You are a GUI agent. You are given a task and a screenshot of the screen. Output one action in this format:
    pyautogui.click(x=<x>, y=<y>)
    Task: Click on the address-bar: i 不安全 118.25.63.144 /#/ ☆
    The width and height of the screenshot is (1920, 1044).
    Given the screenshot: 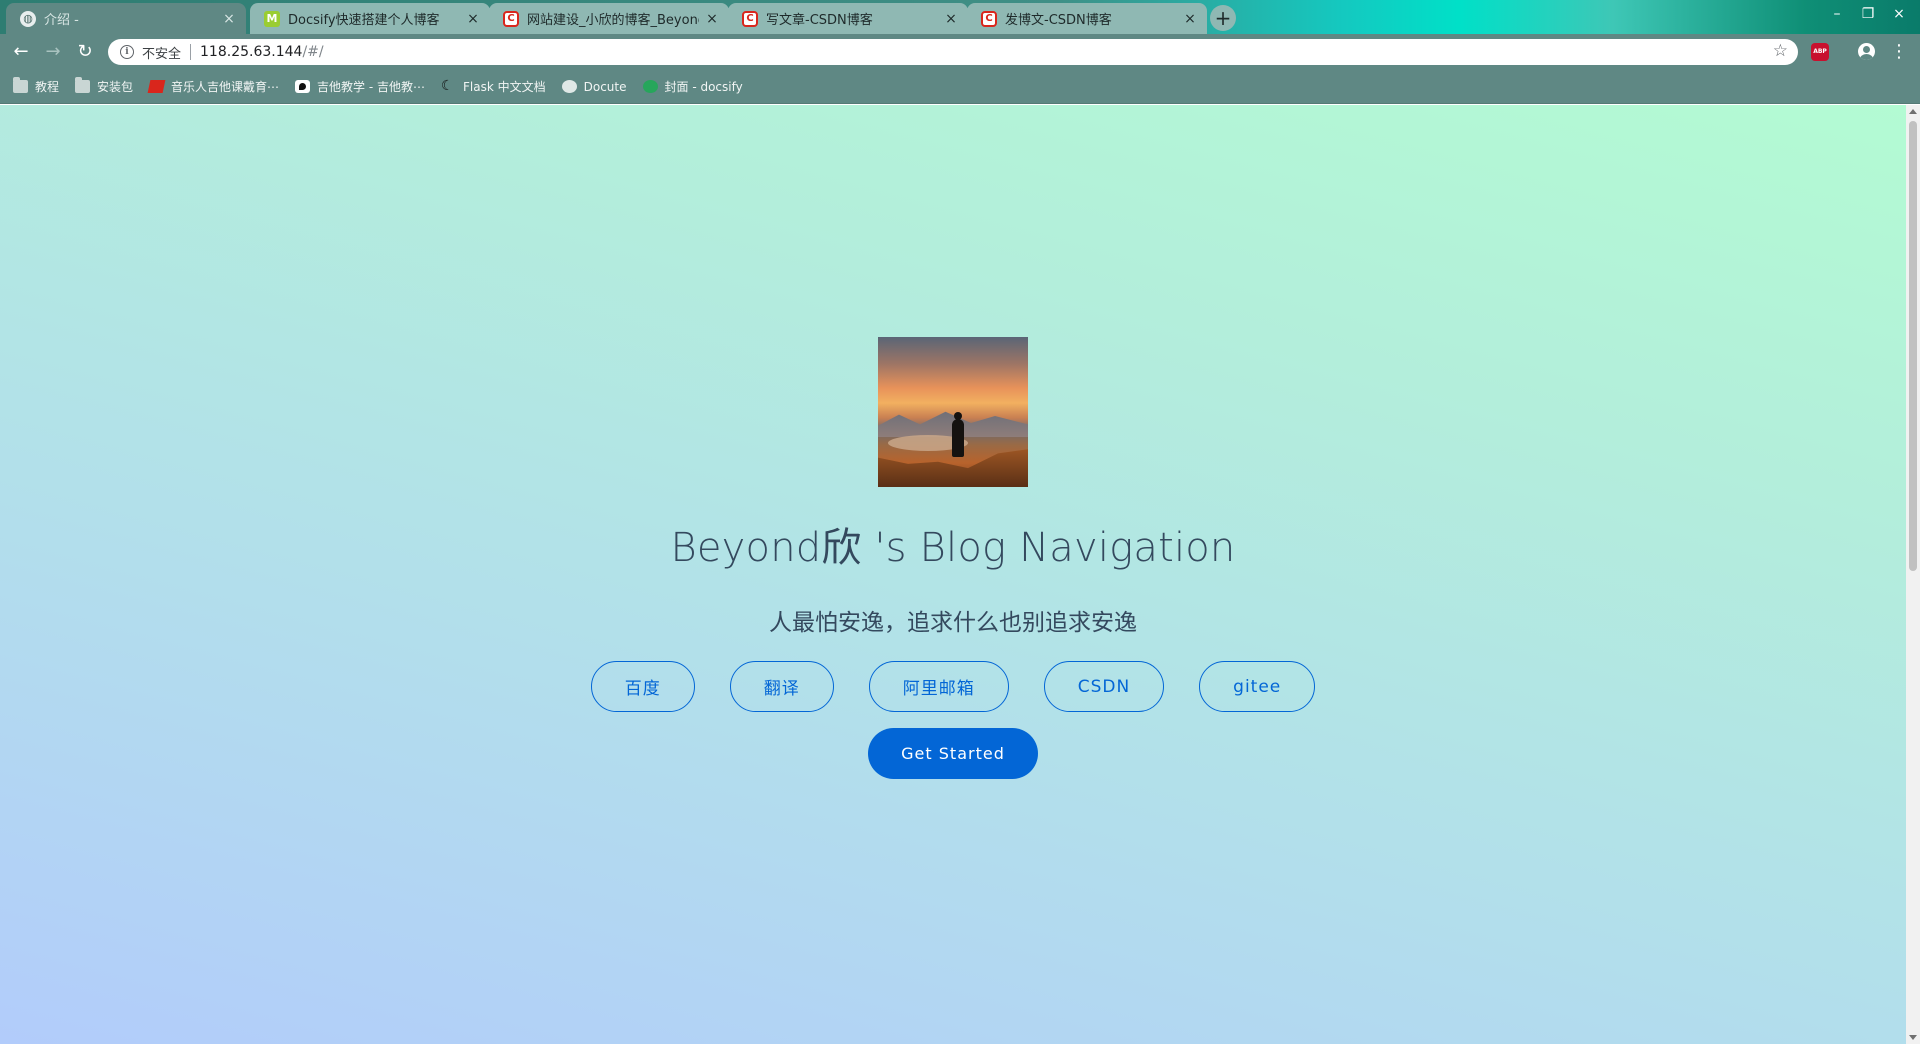 What is the action you would take?
    pyautogui.click(x=953, y=52)
    